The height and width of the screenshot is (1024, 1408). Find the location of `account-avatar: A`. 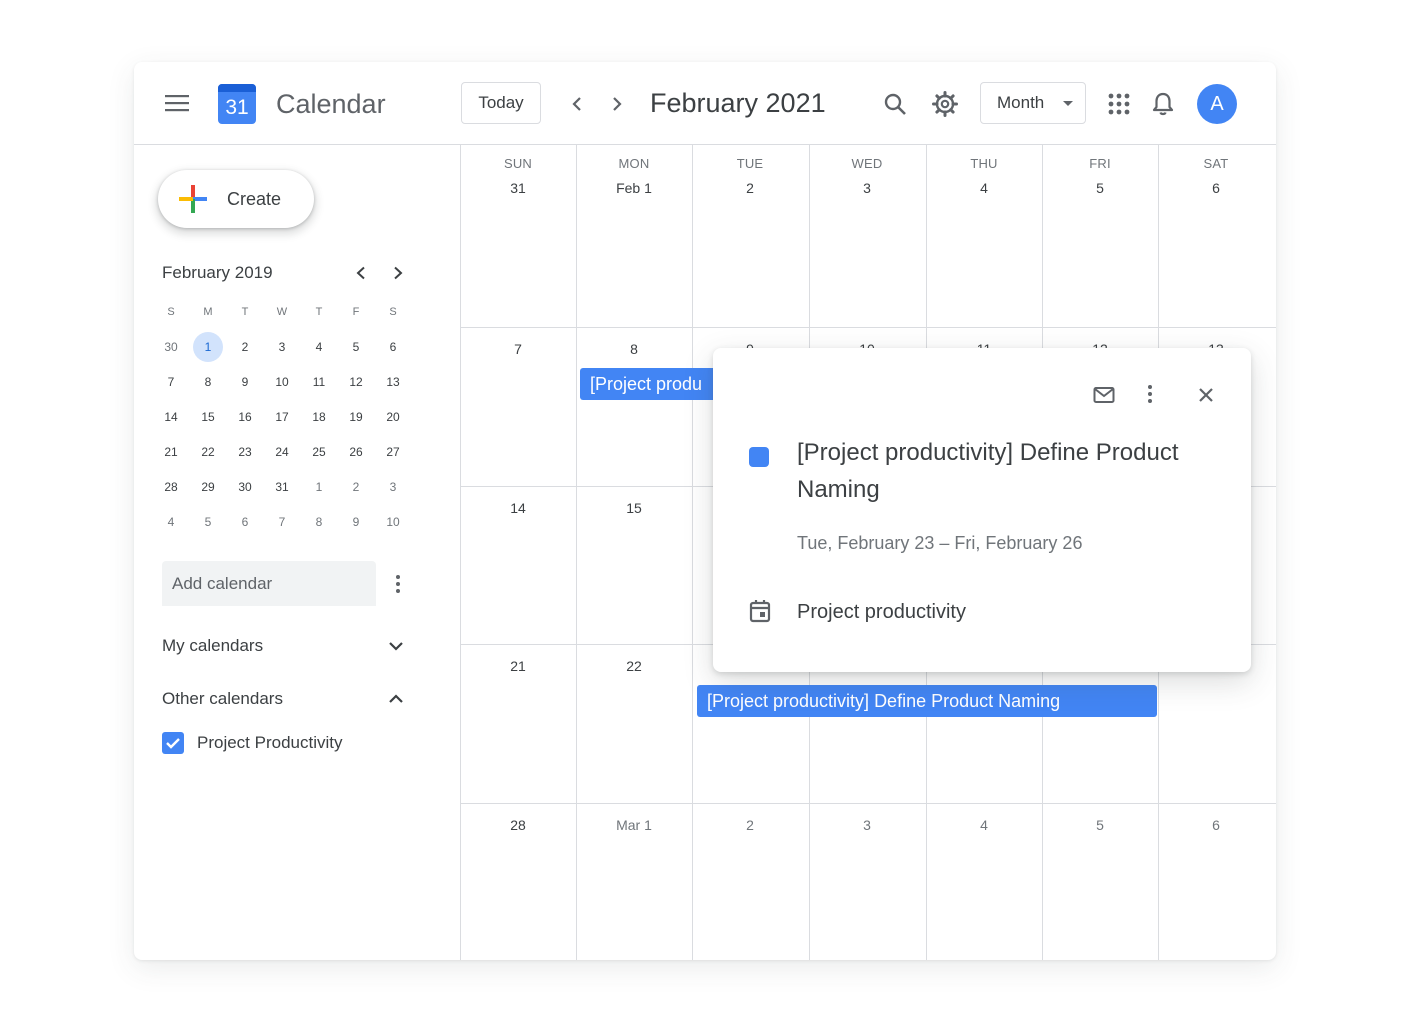

account-avatar: A is located at coordinates (1217, 104).